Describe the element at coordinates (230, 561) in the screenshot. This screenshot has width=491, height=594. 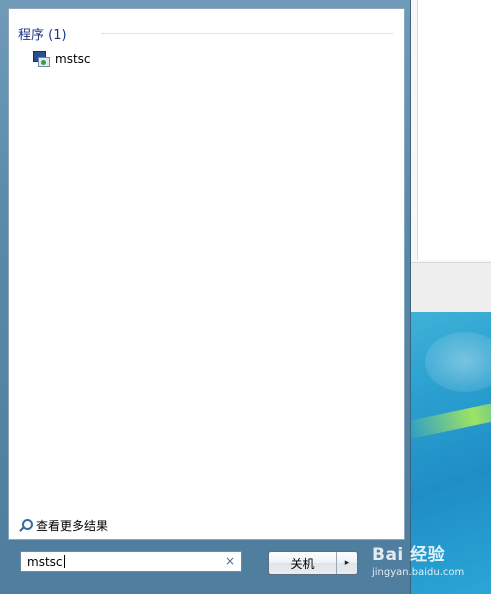
I see `clear-search-icon: ×` at that location.